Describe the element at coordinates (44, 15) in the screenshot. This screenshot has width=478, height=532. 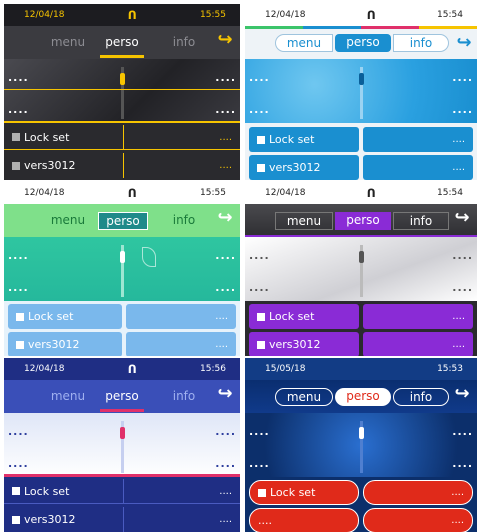
I see `date-label: 12/04/18` at that location.